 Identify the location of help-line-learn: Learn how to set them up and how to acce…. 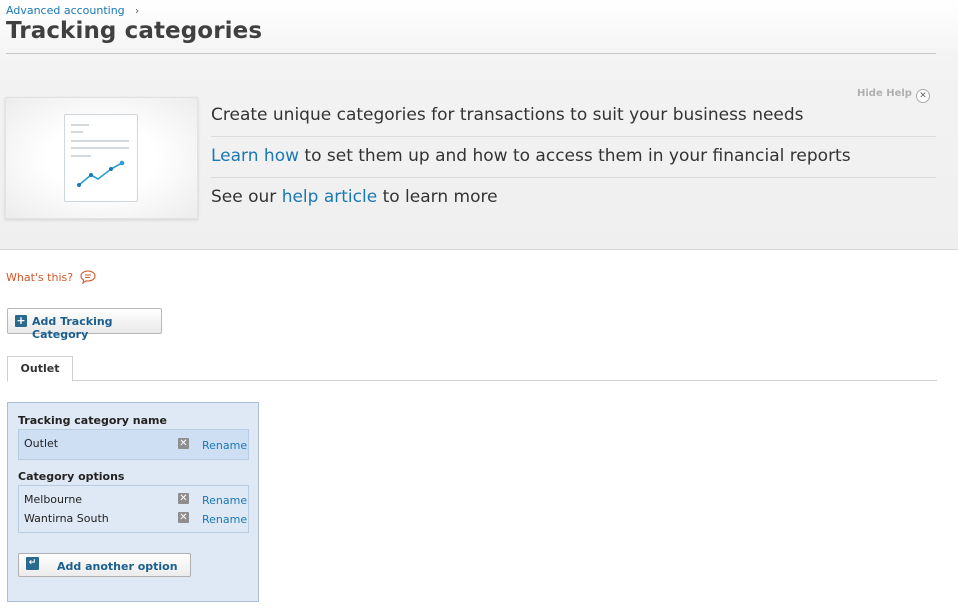
(573, 157).